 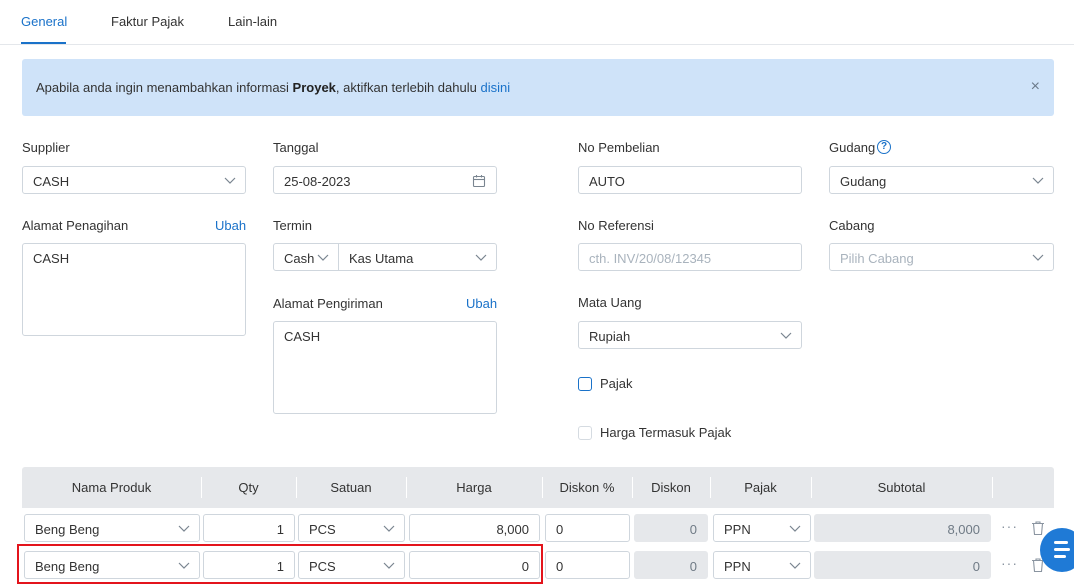 What do you see at coordinates (381, 258) in the screenshot?
I see `termin-account-value: Kas Utama` at bounding box center [381, 258].